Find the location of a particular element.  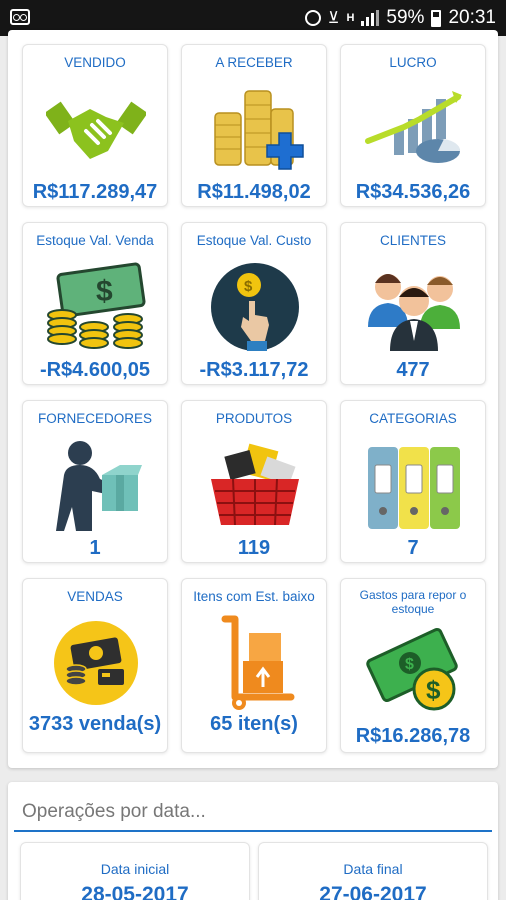

tile-estoque-val-venda: Estoque Val. Venda $ -R$4.600,05 is located at coordinates (95, 303).